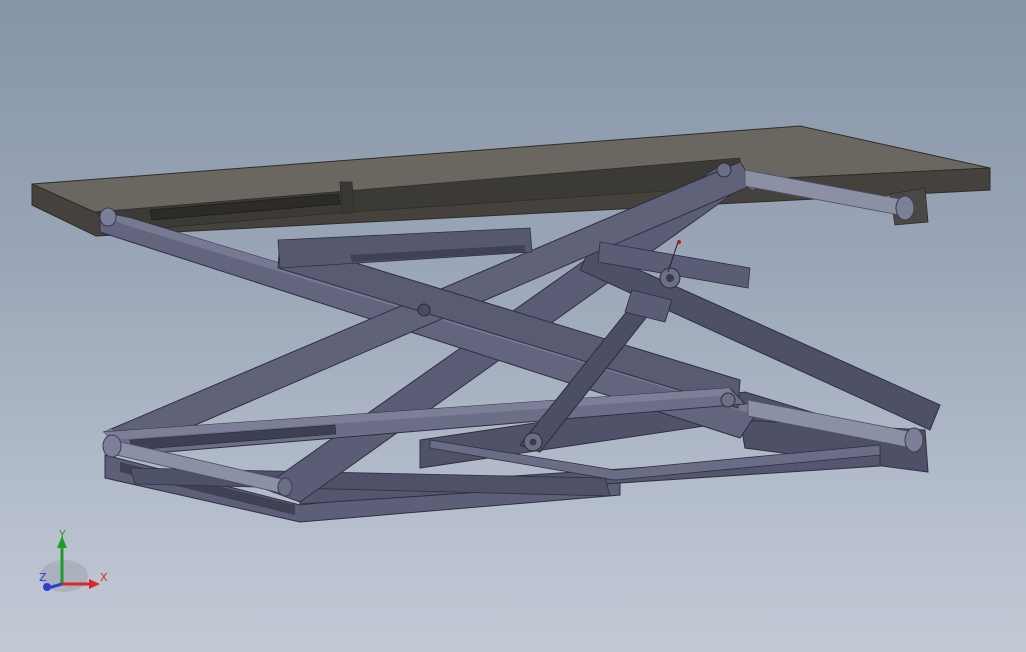 The width and height of the screenshot is (1026, 652). What do you see at coordinates (104, 577) in the screenshot?
I see `x-axis-label: X` at bounding box center [104, 577].